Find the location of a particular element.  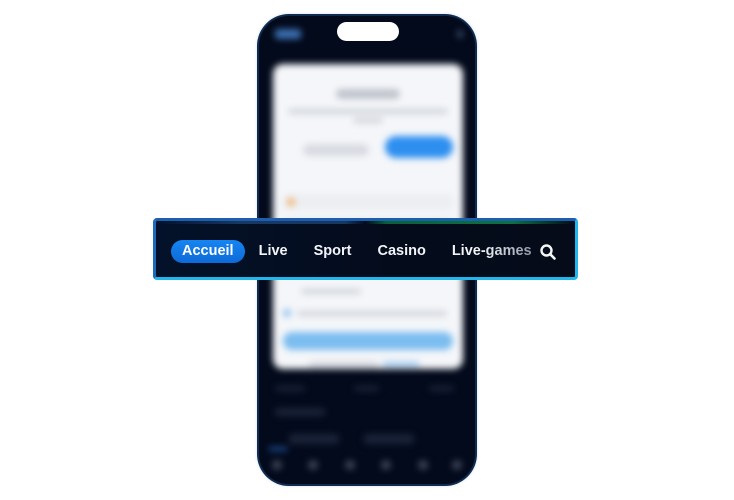

nav-items: Accueil Live Sport Casino Live-games is located at coordinates (359, 251).